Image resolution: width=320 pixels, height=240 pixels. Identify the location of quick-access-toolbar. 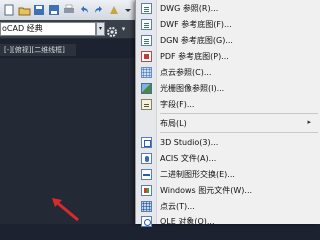
(67, 10).